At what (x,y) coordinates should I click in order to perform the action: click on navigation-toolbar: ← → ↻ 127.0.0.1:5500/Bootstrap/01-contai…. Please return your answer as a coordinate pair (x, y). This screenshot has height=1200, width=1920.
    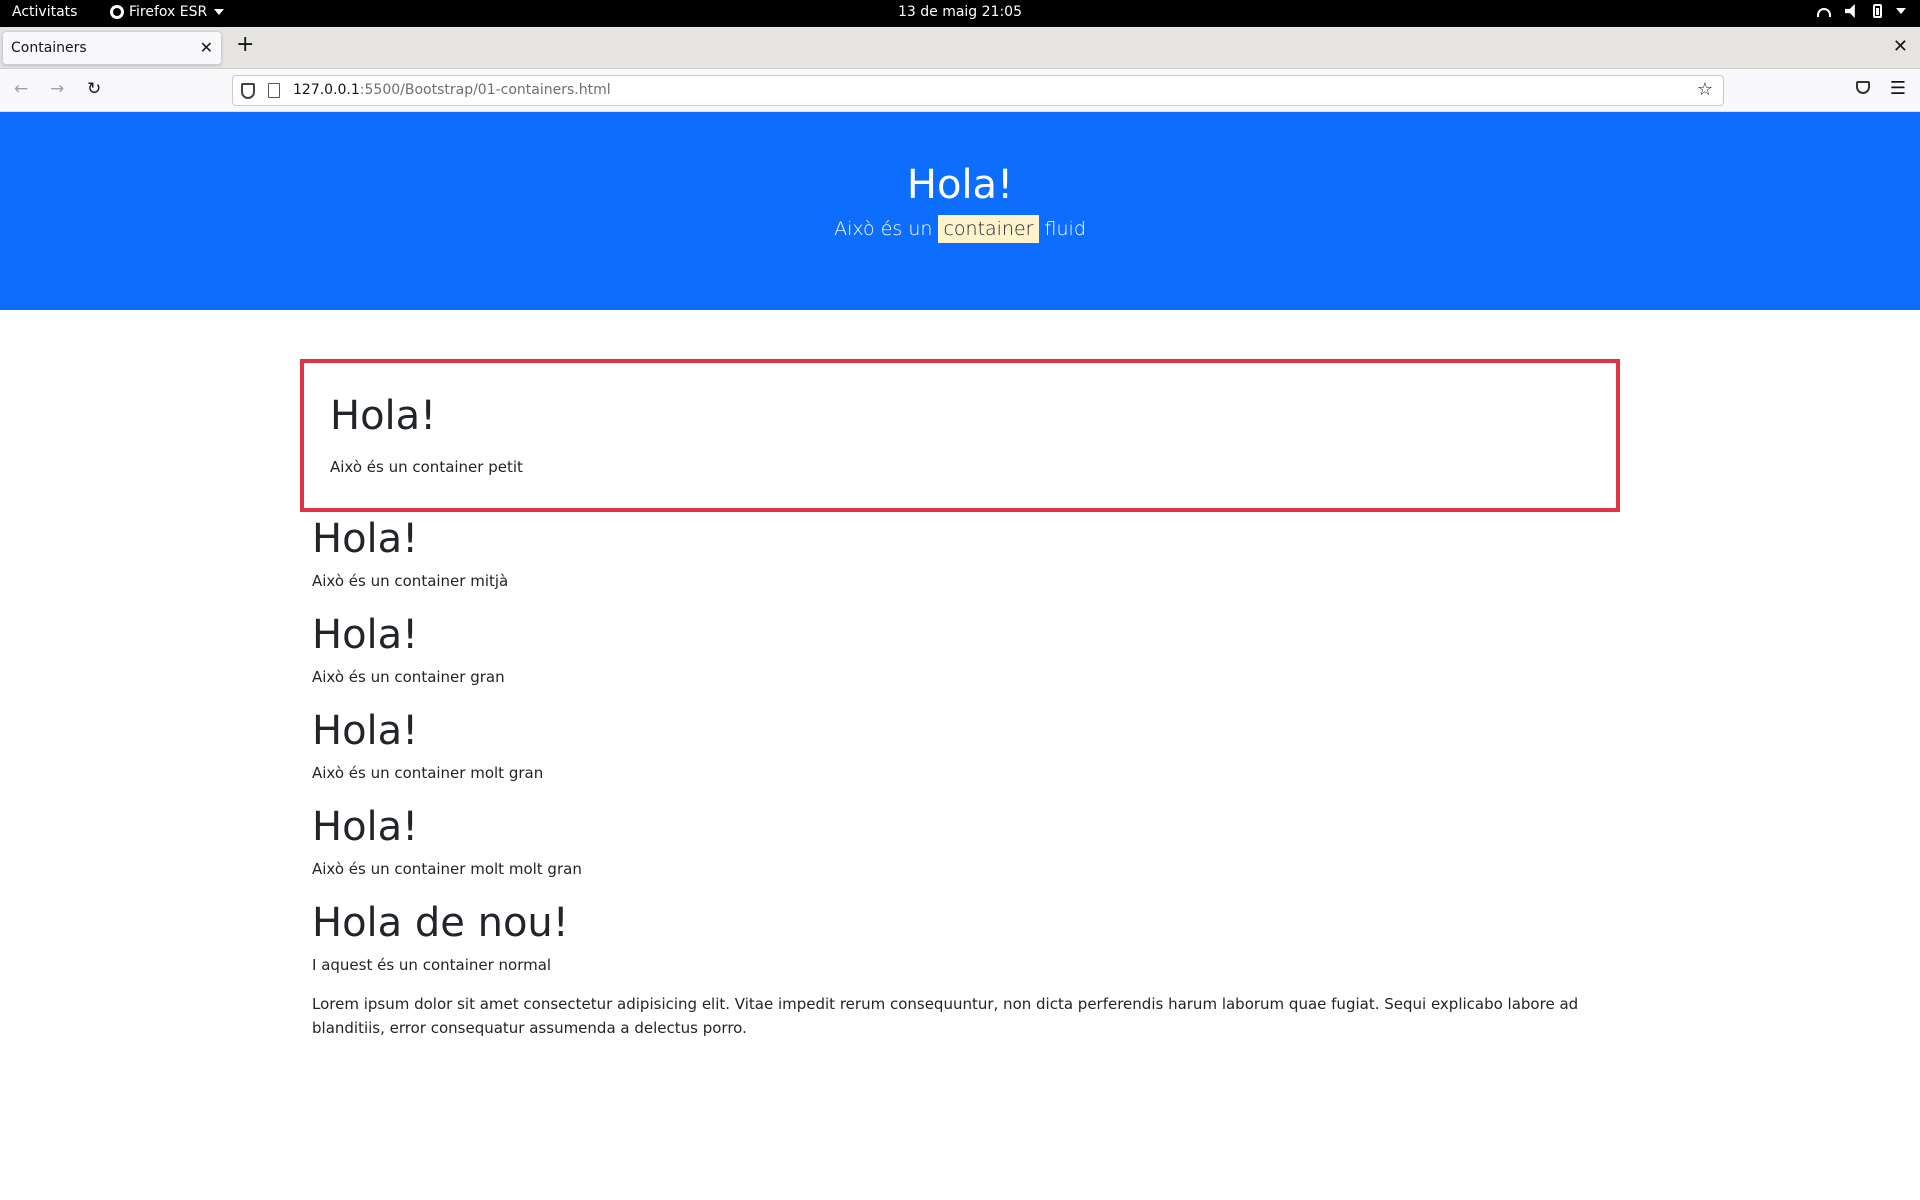
    Looking at the image, I should click on (960, 90).